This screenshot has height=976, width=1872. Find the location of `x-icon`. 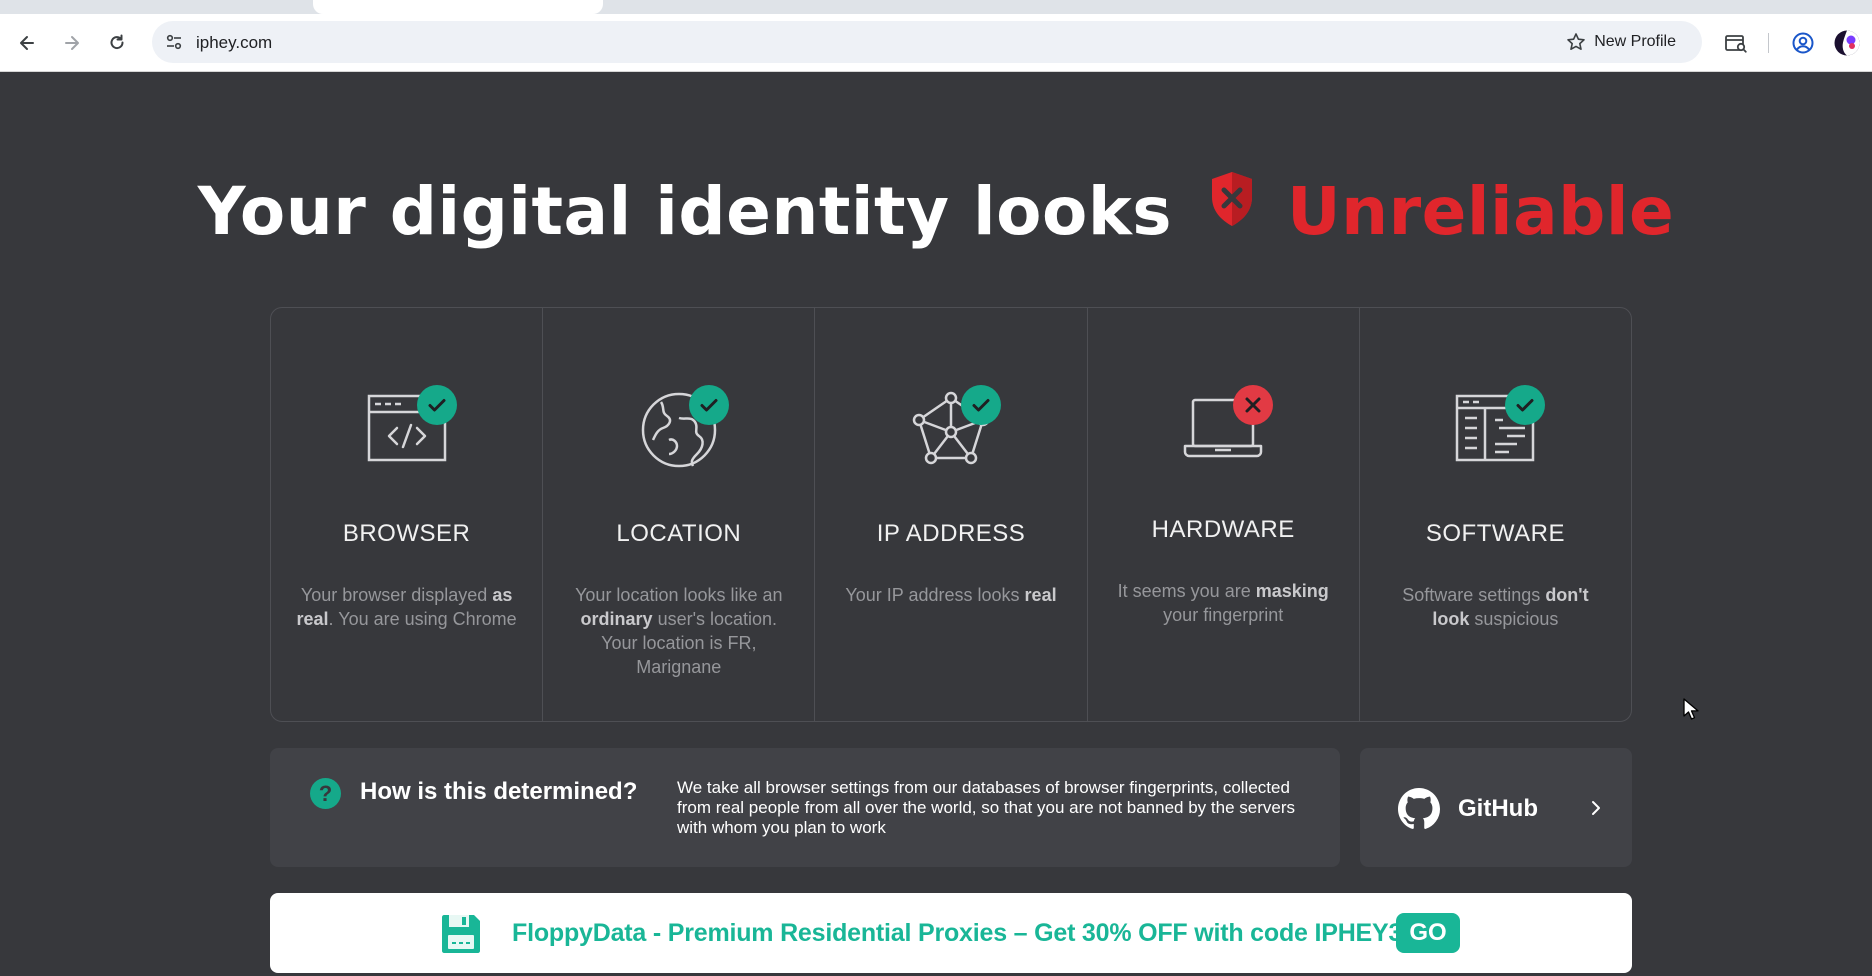

x-icon is located at coordinates (1253, 405).